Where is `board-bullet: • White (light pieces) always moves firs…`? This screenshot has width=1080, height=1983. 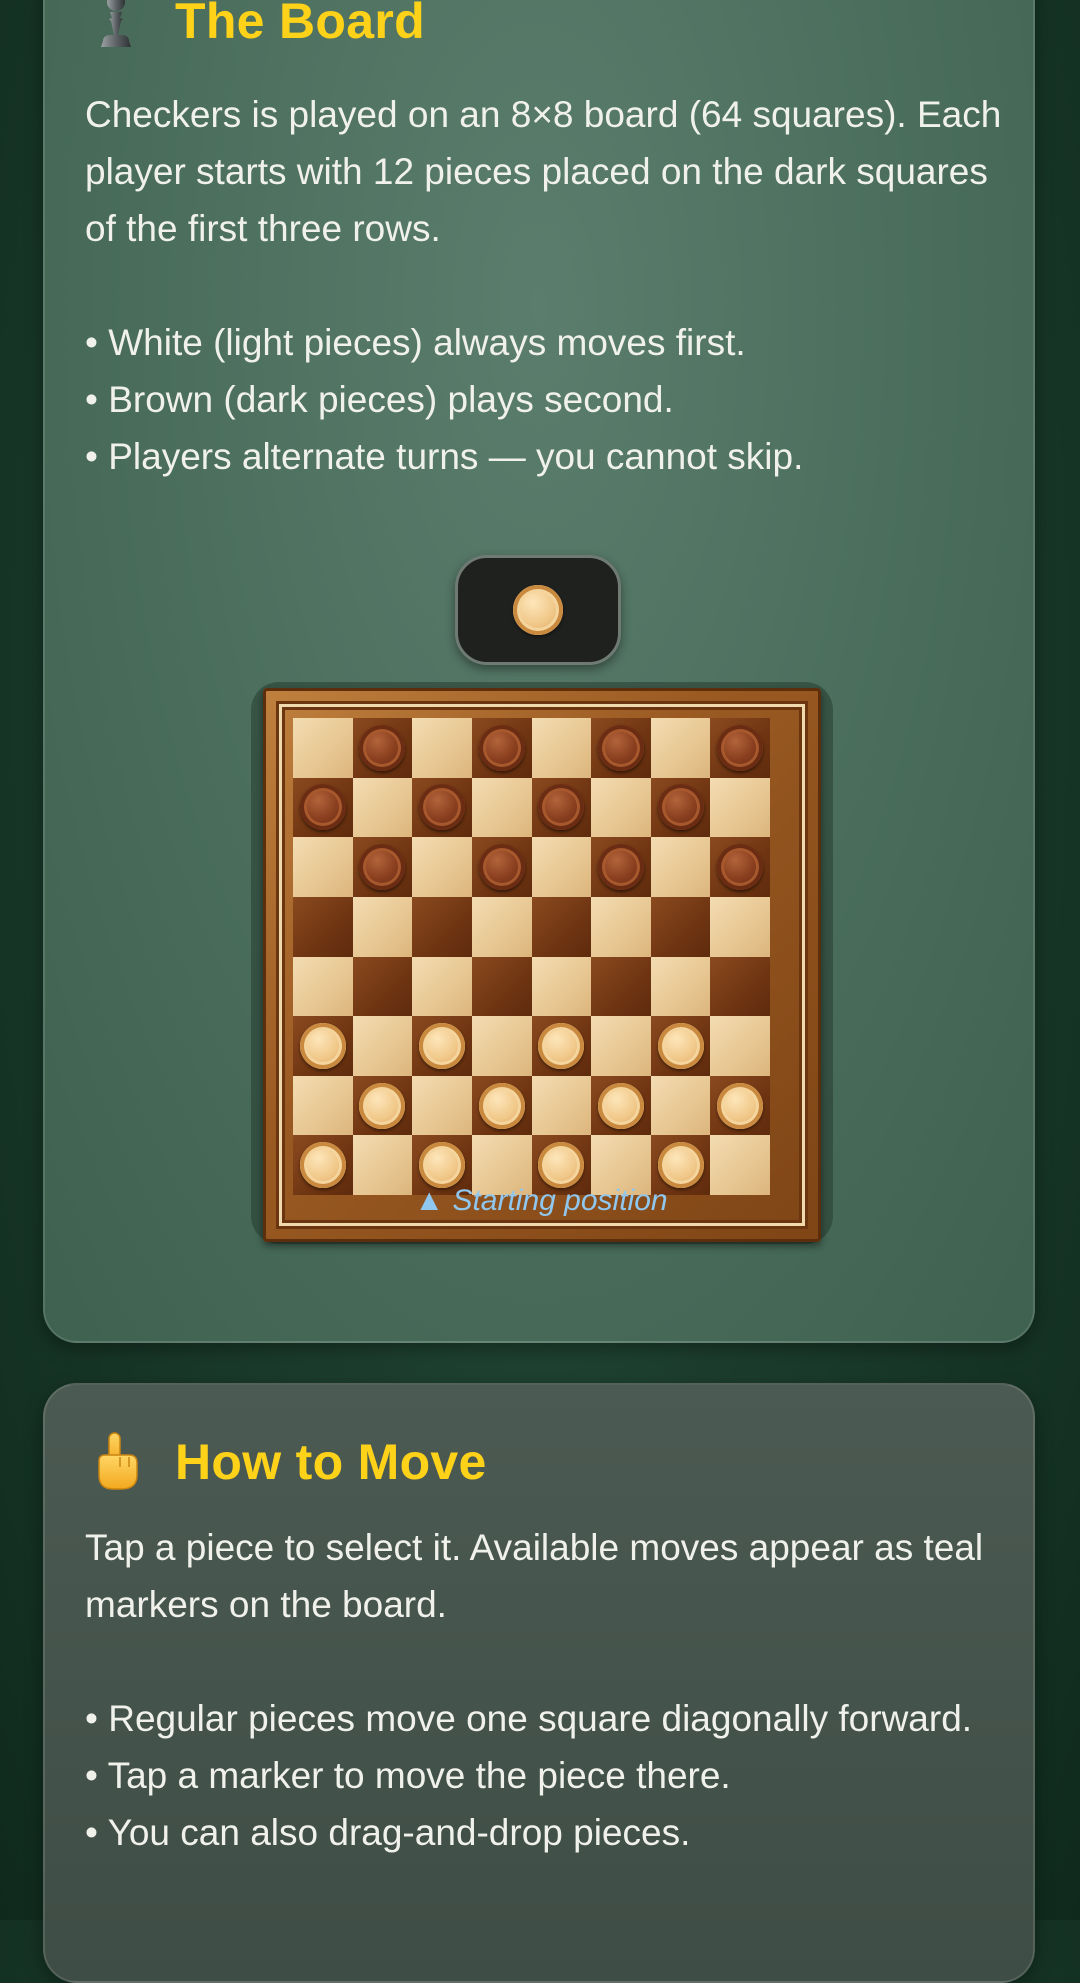 board-bullet: • White (light pieces) always moves firs… is located at coordinates (415, 342).